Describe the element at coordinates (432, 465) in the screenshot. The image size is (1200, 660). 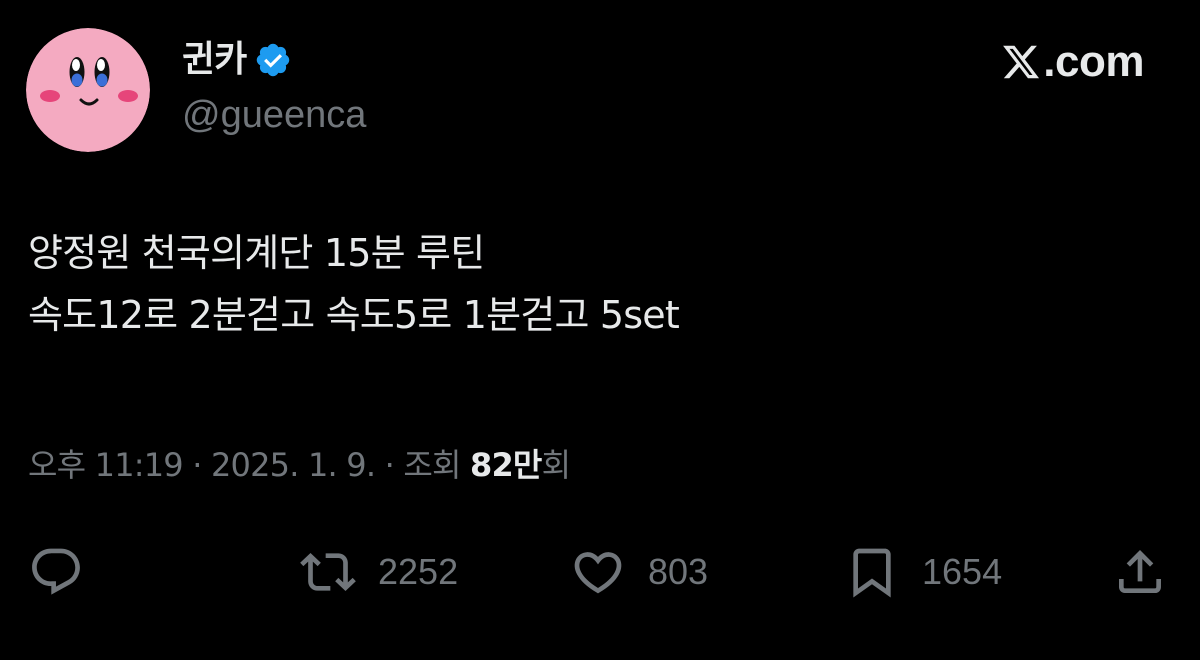
I see `views-label: 조회` at that location.